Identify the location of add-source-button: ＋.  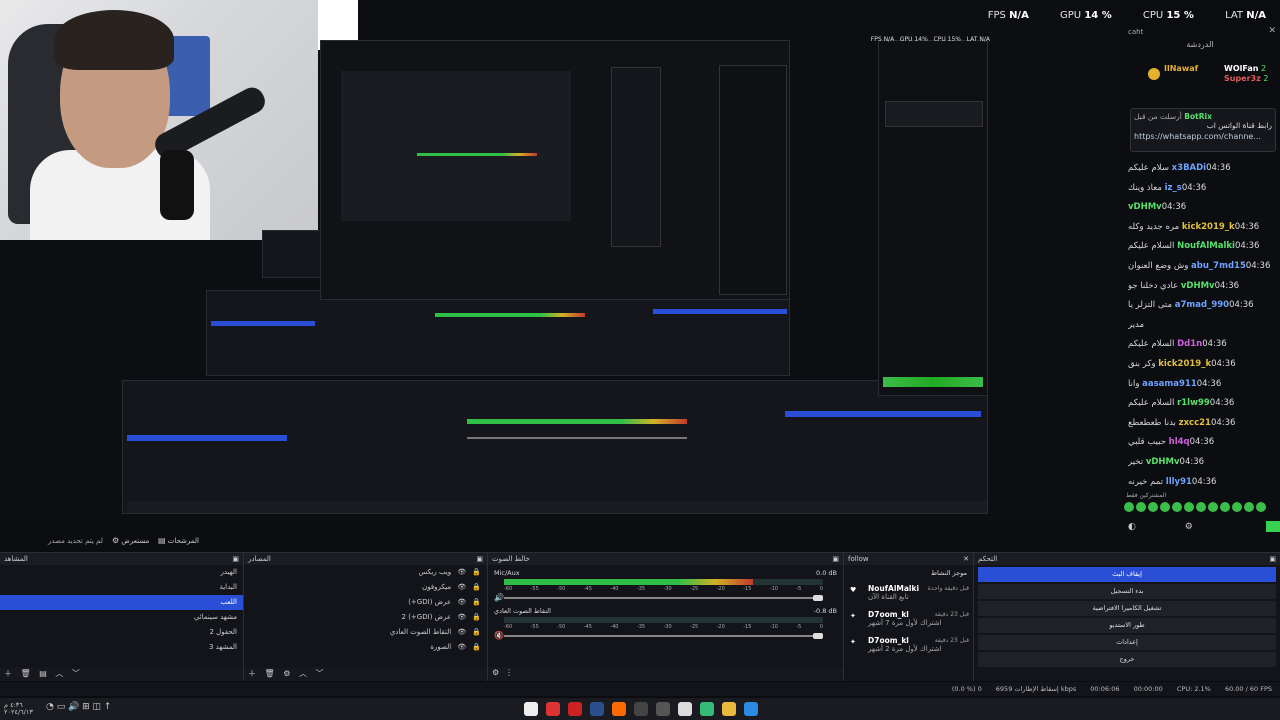
(252, 673).